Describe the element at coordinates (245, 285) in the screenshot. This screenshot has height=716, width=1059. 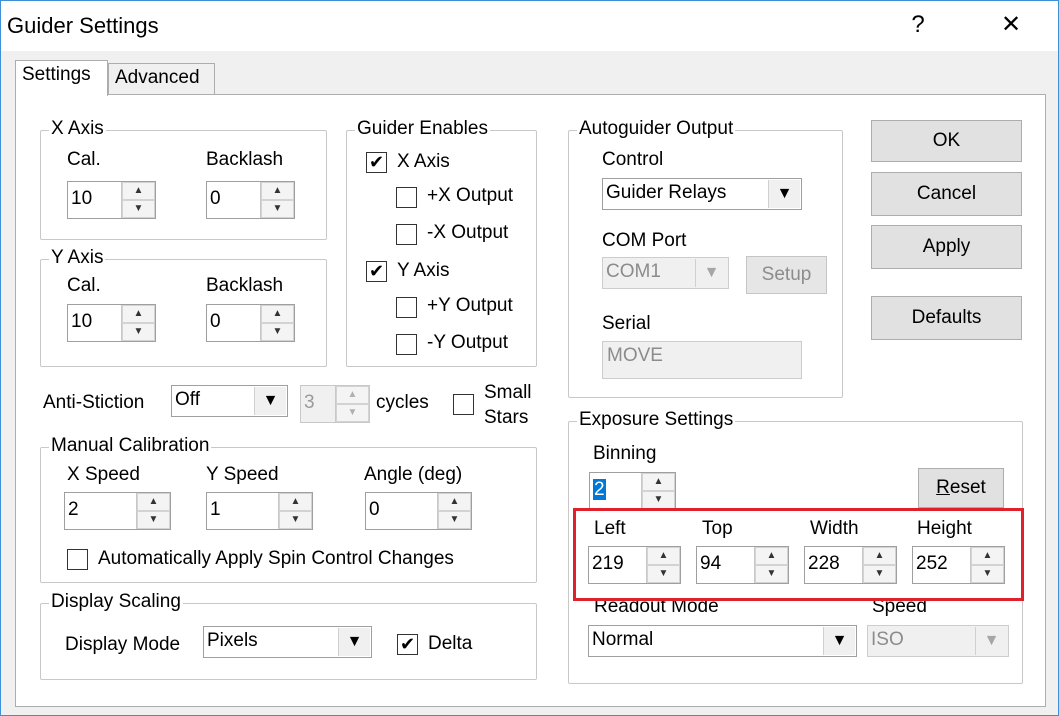
I see `y-backlash-label: Backlash` at that location.